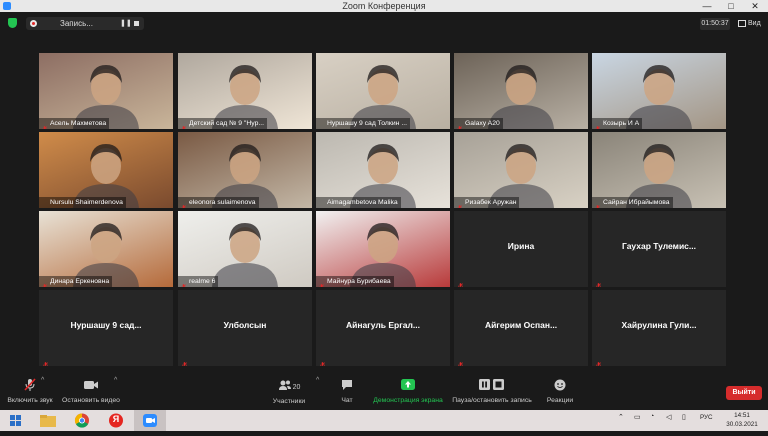 The width and height of the screenshot is (768, 436). I want to click on stop-recording-icon, so click(136, 23).